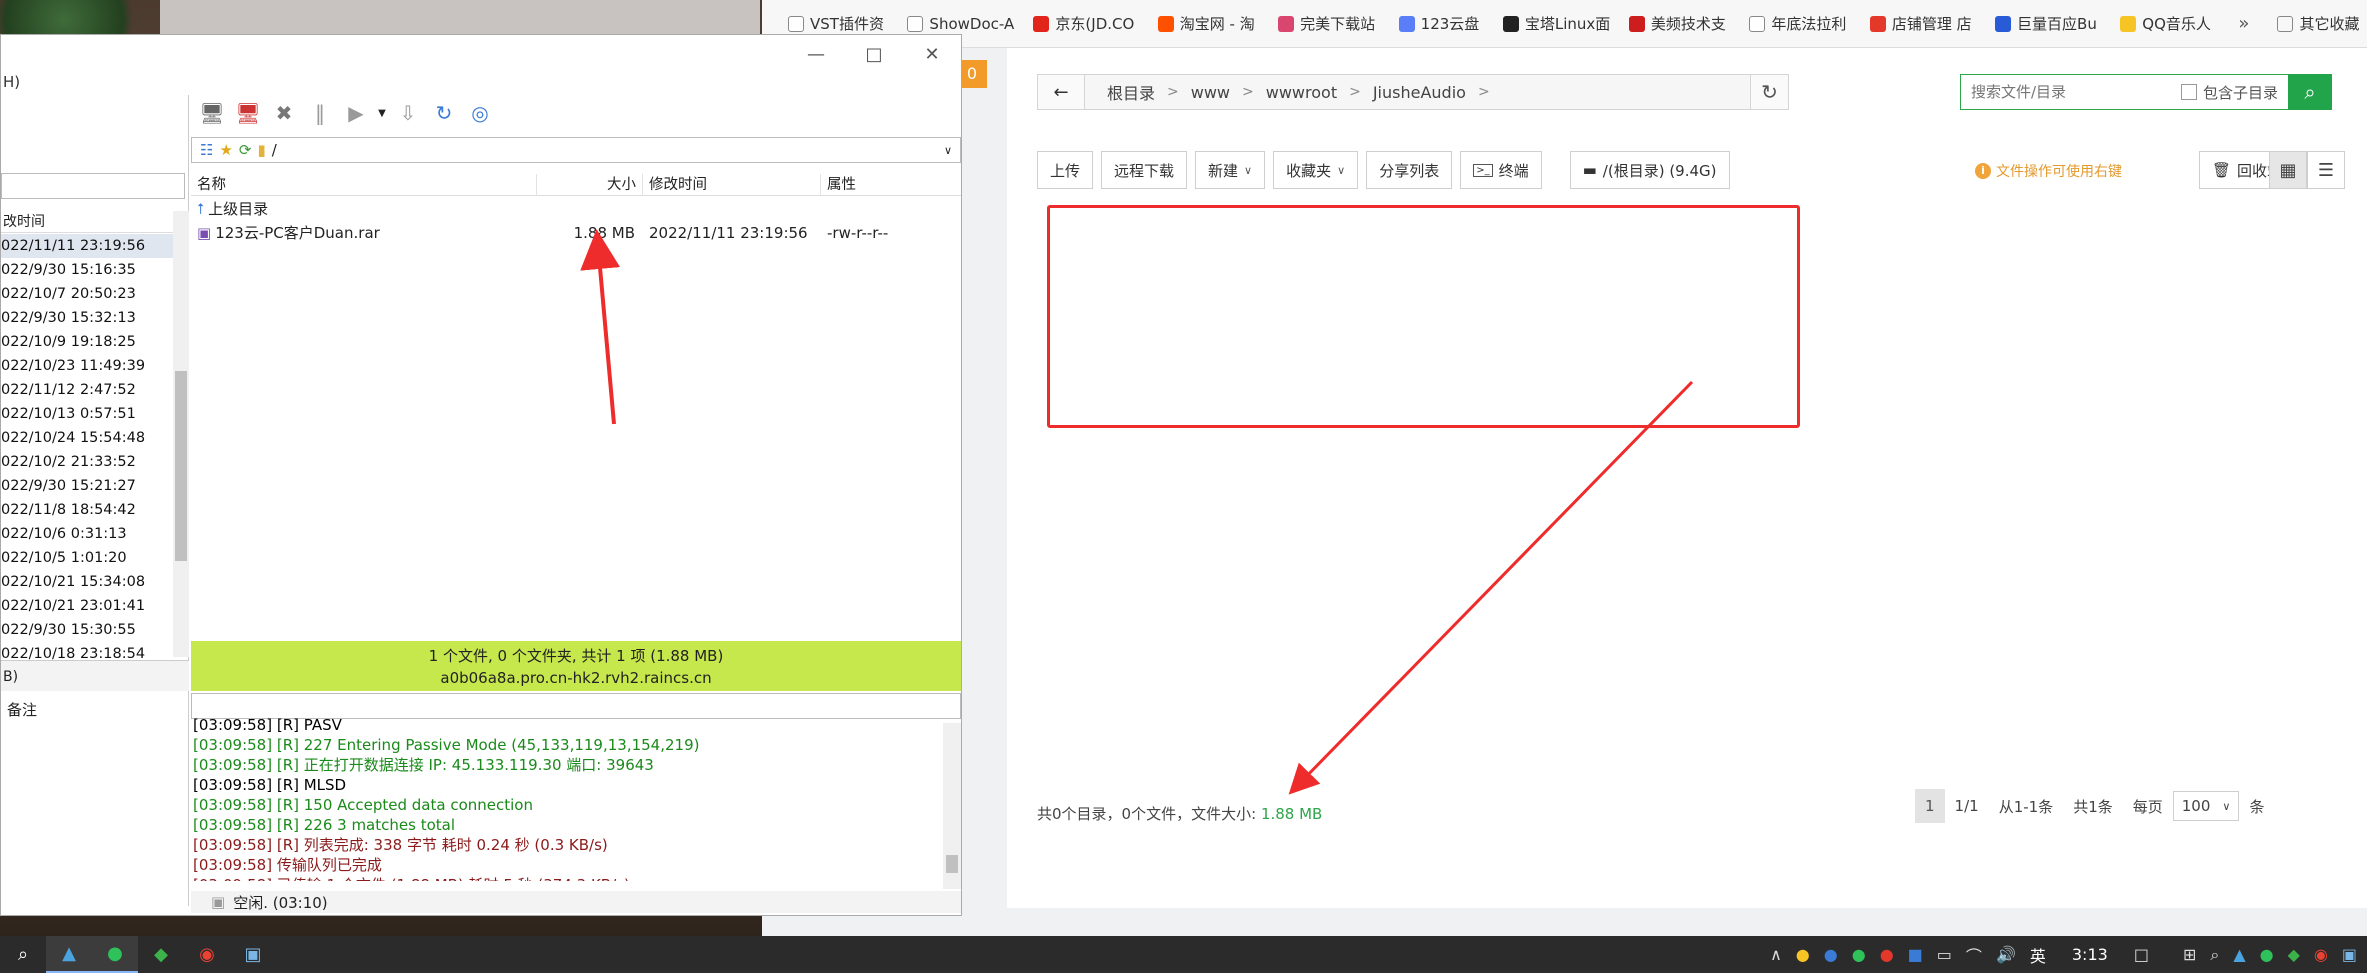  Describe the element at coordinates (87, 246) in the screenshot. I see `list-item: 022/11/11 23:19:56` at that location.